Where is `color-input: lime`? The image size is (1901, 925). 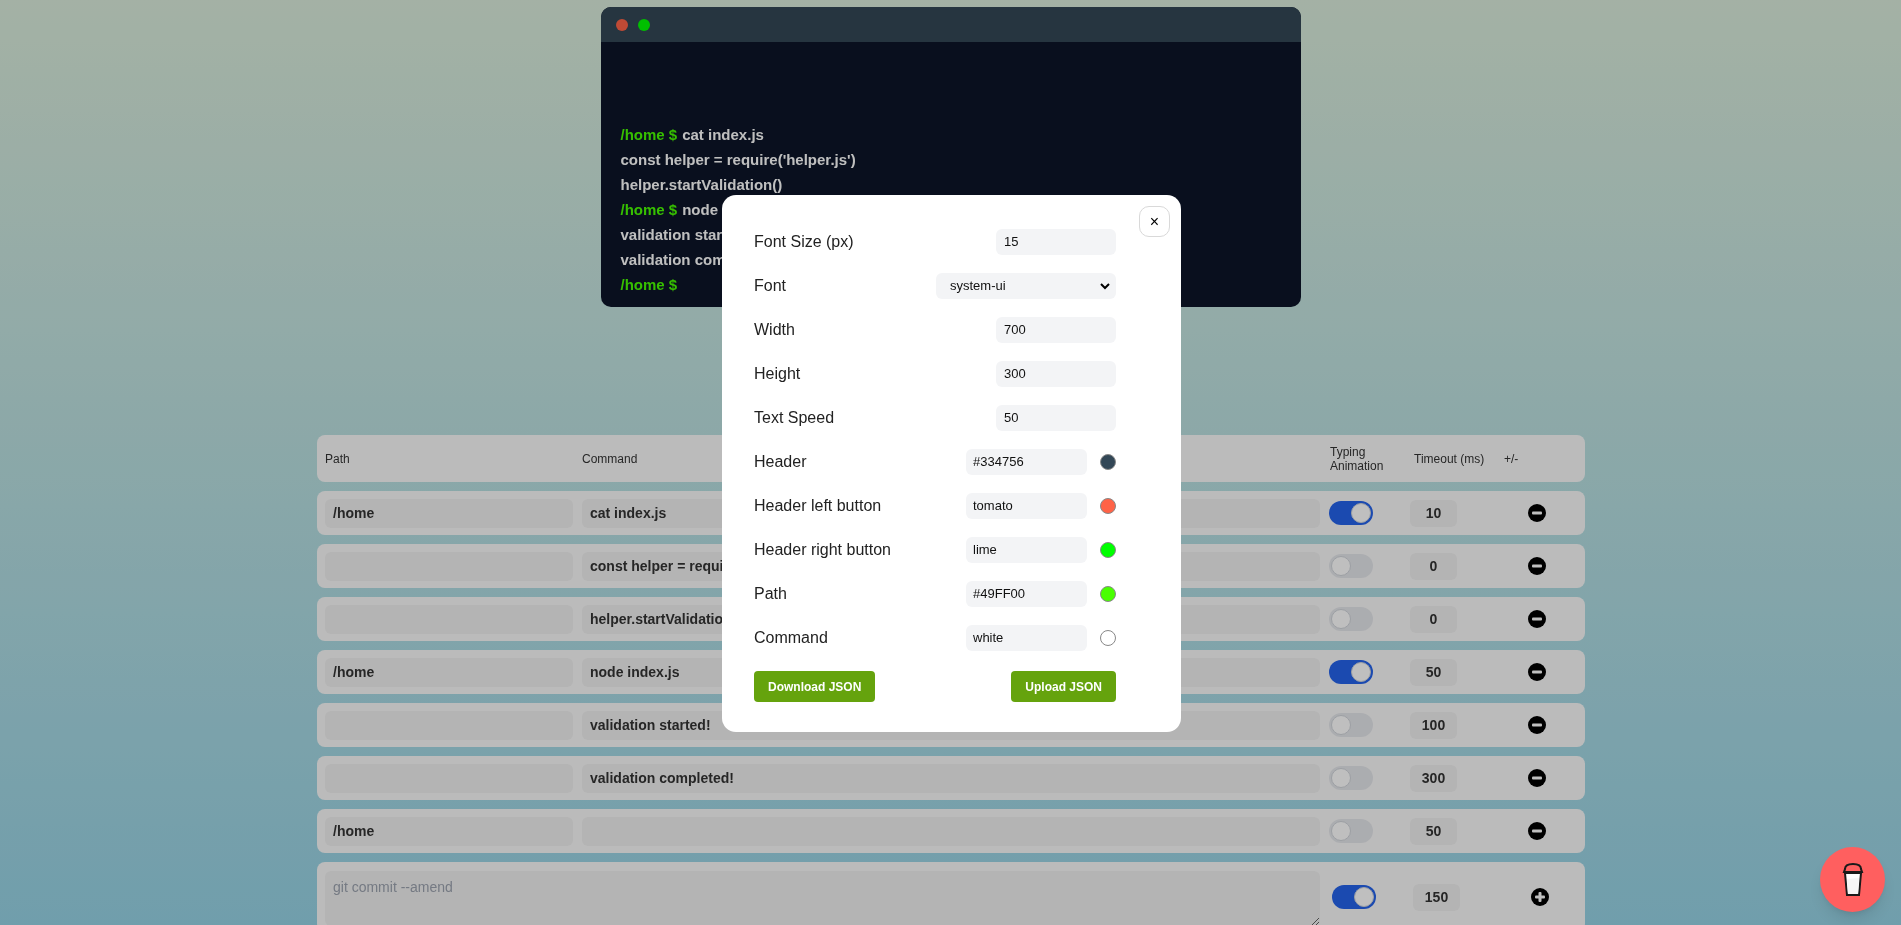 color-input: lime is located at coordinates (1026, 549).